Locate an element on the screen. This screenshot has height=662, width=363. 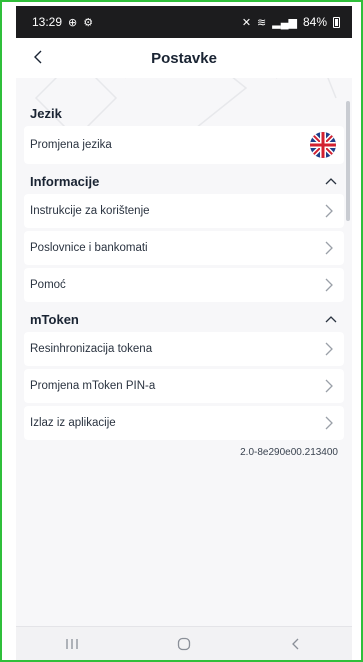
back-button is located at coordinates (39, 57).